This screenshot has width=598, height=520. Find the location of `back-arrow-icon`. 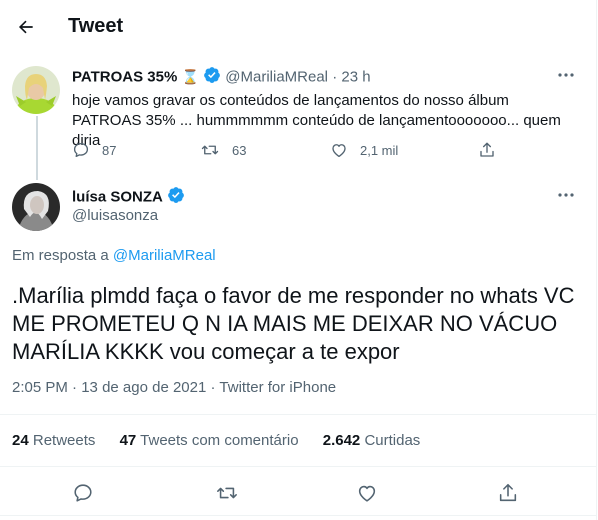

back-arrow-icon is located at coordinates (26, 27).